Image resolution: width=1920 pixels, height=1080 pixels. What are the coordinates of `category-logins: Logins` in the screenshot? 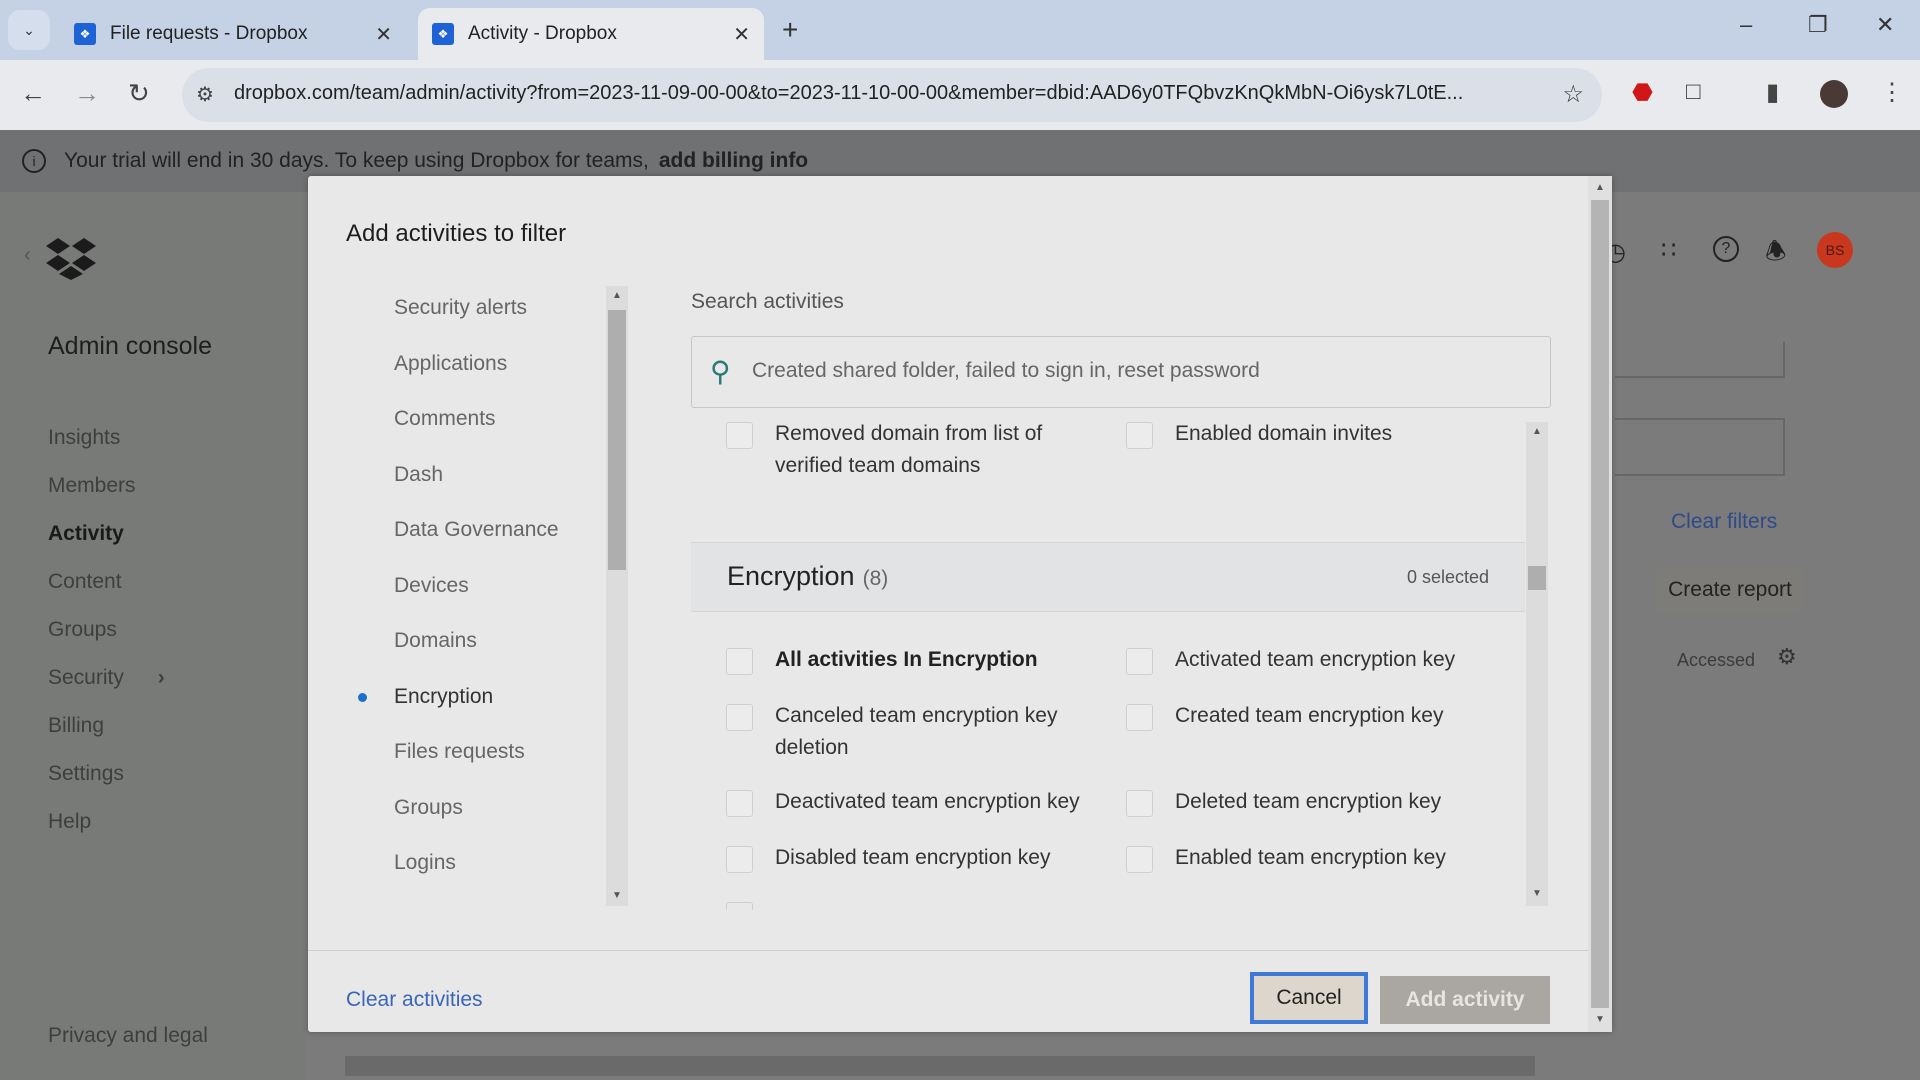 It's located at (425, 863).